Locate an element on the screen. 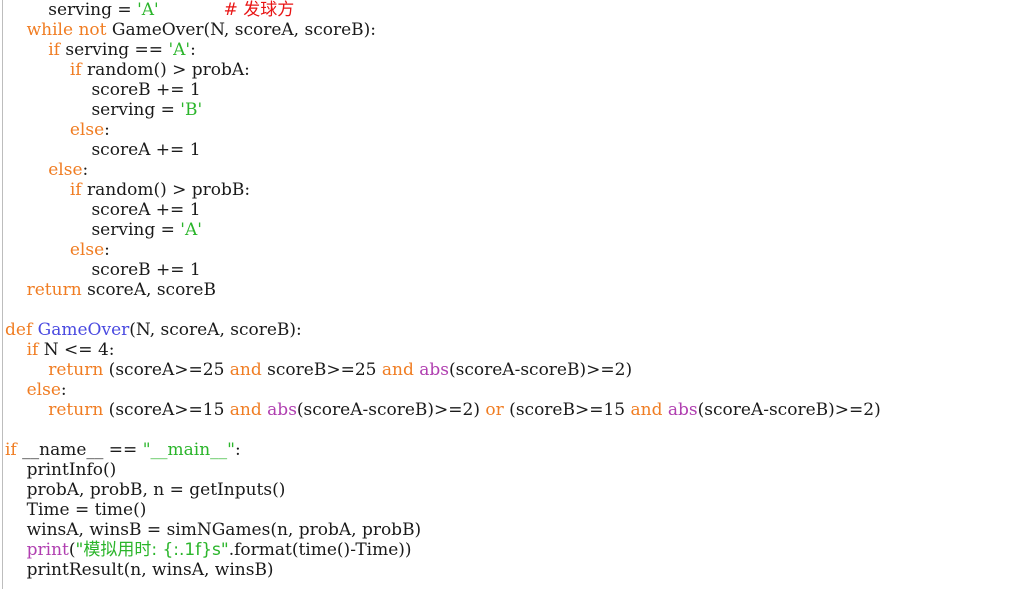 The image size is (1013, 589). code-line: printResult(n, winsA, winsB) is located at coordinates (509, 570).